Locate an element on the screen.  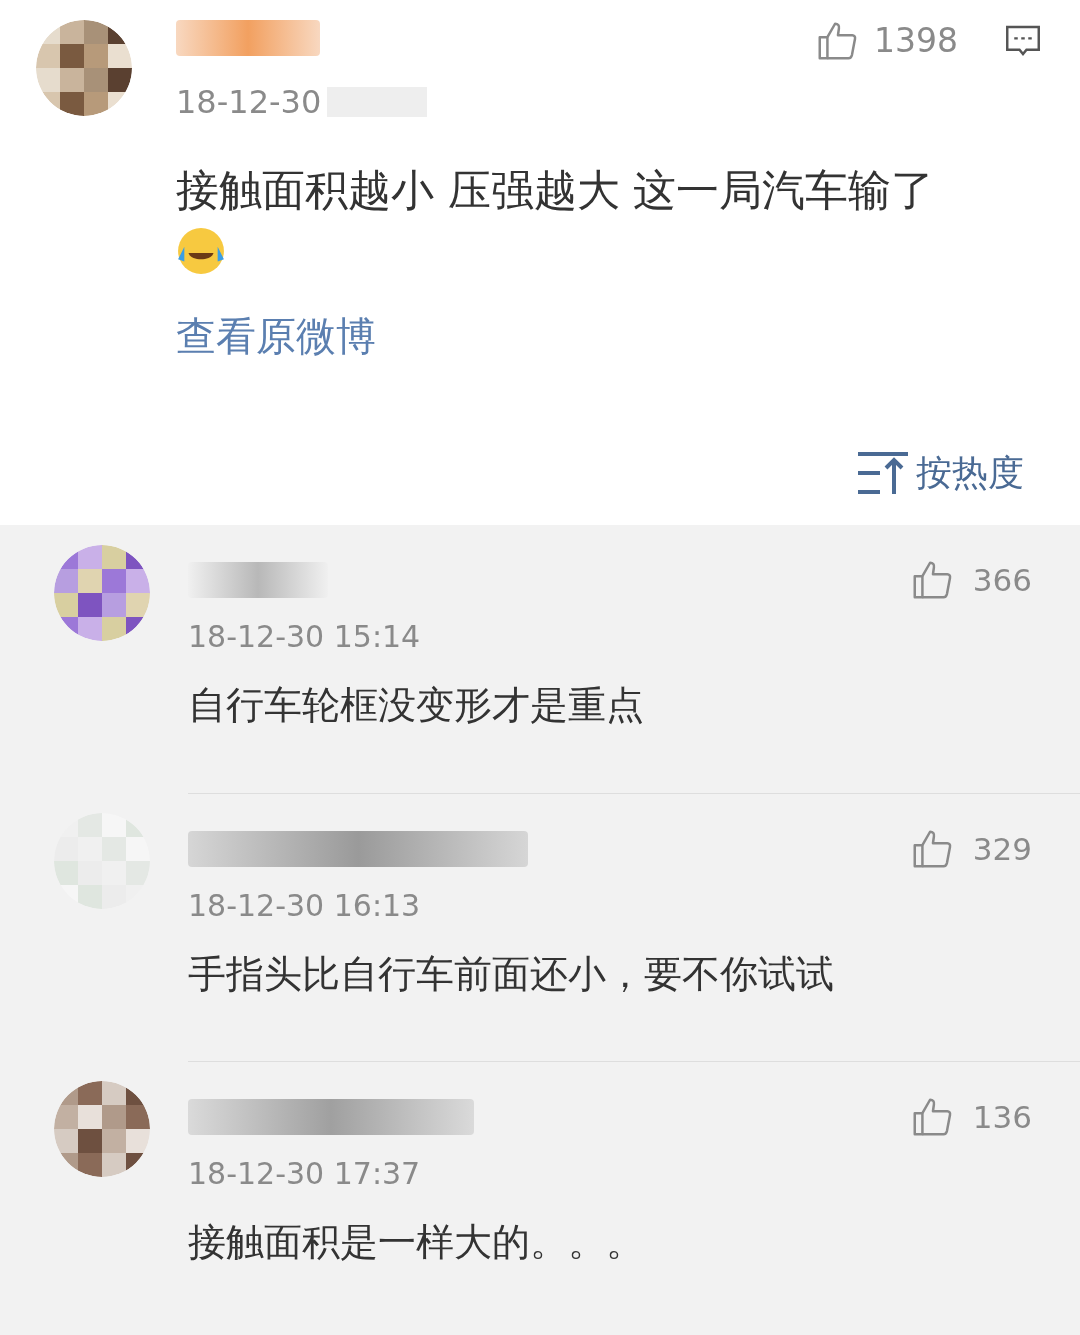
like-count: 1398 is located at coordinates (916, 41).